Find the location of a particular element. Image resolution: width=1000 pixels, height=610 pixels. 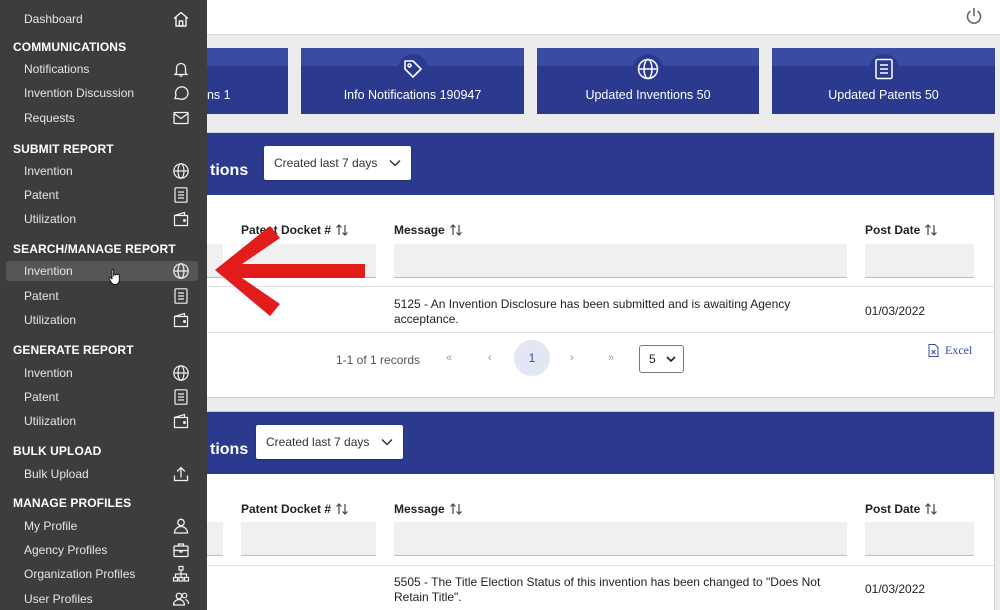

sidebar-item-label: Agency Profiles is located at coordinates (66, 550).